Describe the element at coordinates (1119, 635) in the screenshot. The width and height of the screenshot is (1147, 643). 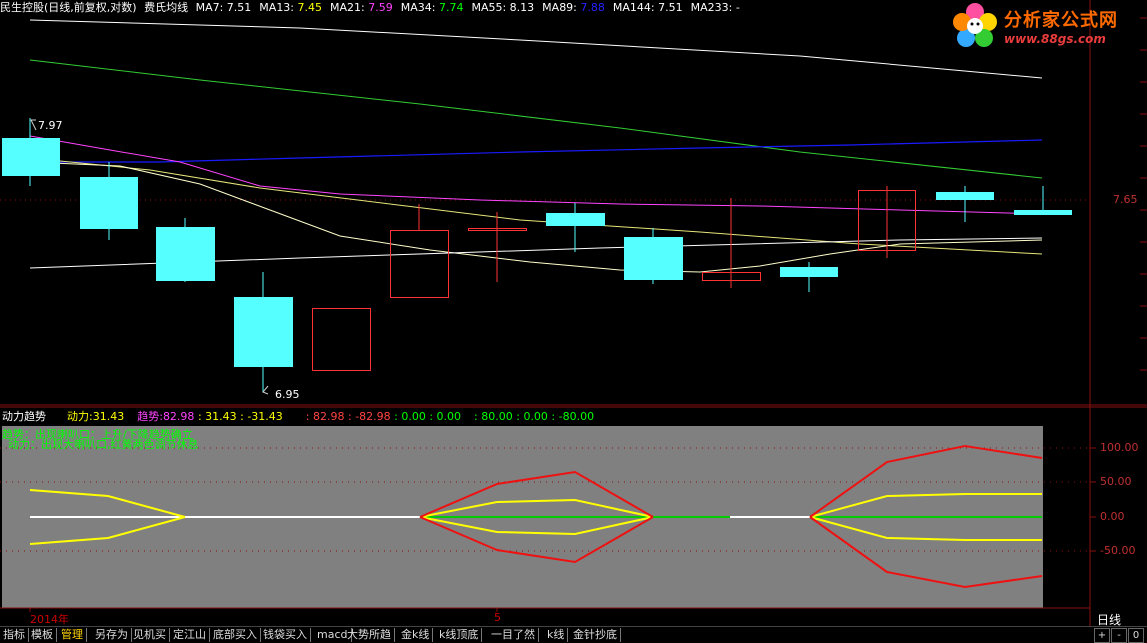
I see `zoom-minus-button: -` at that location.